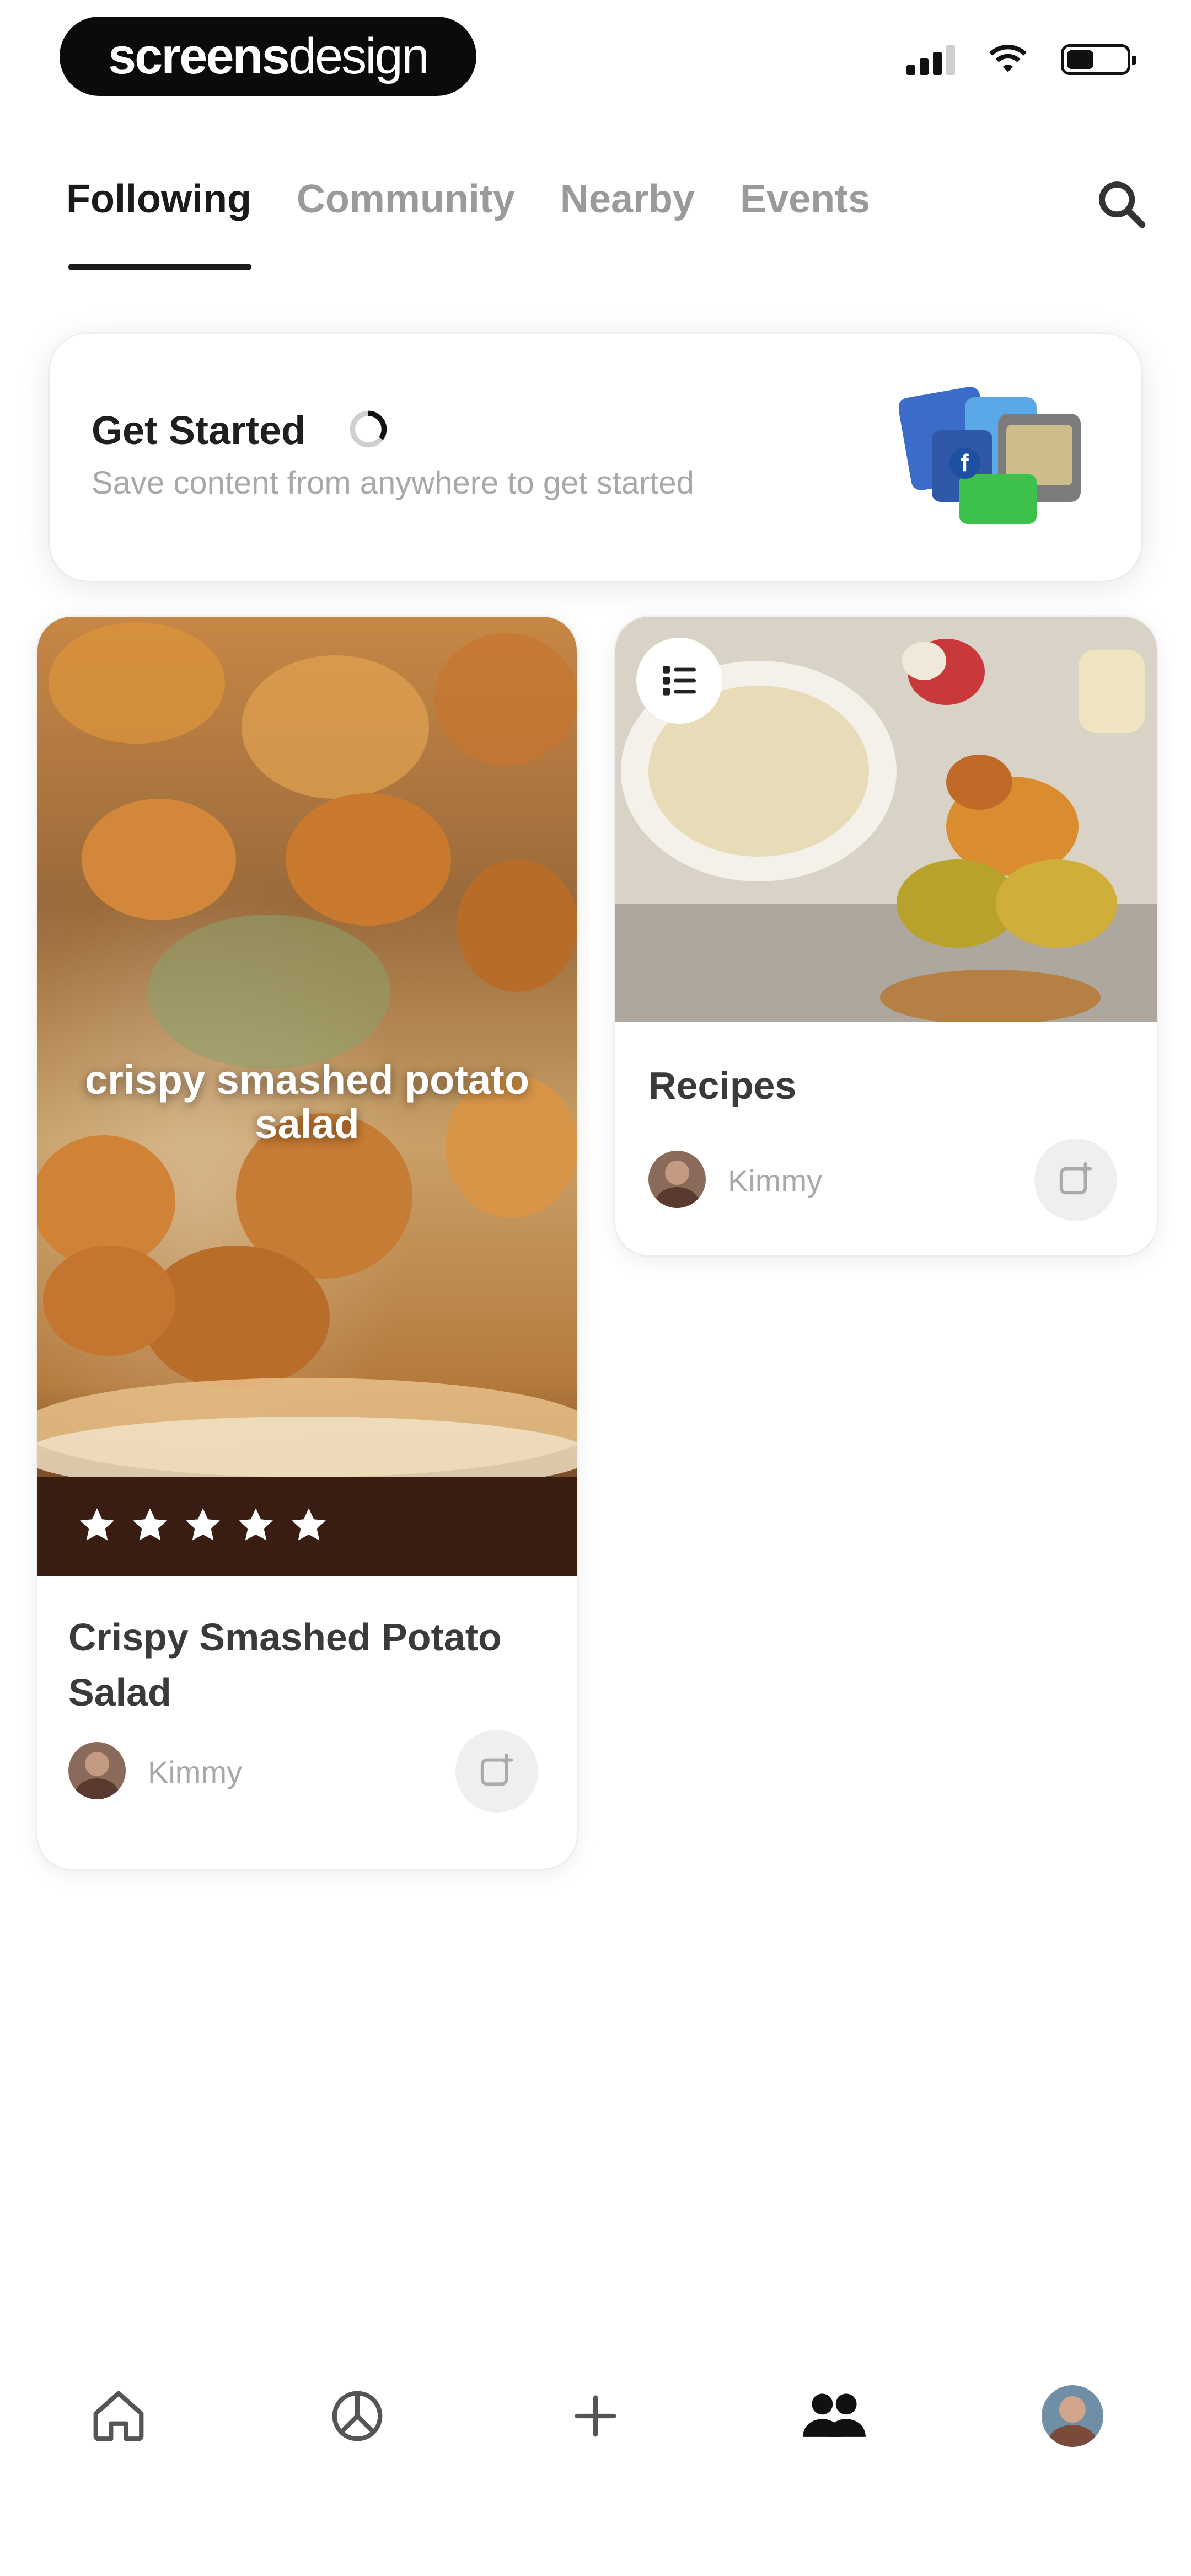 This screenshot has height=2576, width=1191. I want to click on logo-text: screensdesign, so click(269, 56).